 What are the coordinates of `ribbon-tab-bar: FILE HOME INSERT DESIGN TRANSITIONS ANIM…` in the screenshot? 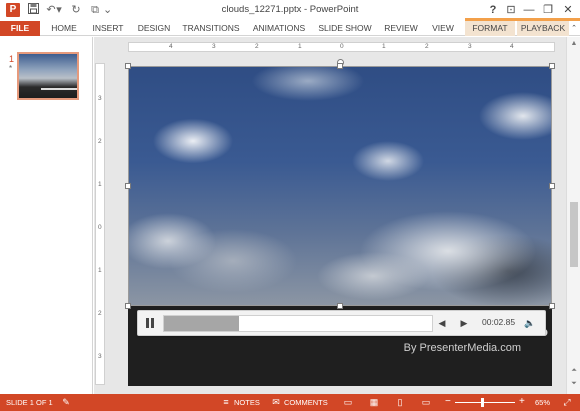 It's located at (290, 28).